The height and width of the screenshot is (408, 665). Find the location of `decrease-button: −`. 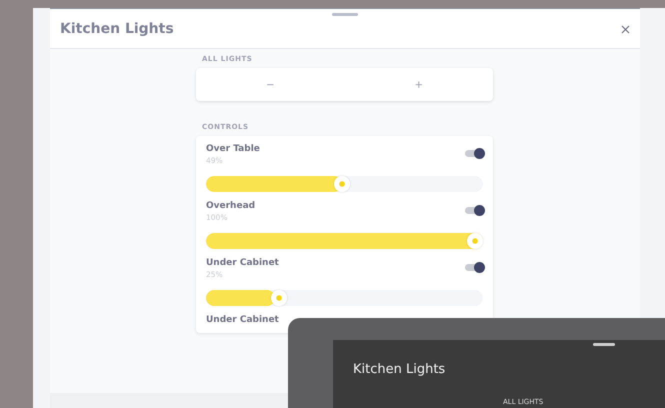

decrease-button: − is located at coordinates (270, 84).